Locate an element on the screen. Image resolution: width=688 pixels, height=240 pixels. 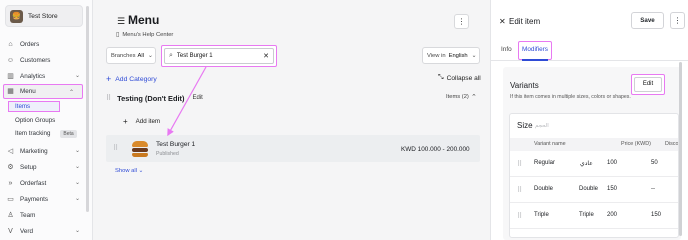
variant-name: Regular is located at coordinates (545, 163).